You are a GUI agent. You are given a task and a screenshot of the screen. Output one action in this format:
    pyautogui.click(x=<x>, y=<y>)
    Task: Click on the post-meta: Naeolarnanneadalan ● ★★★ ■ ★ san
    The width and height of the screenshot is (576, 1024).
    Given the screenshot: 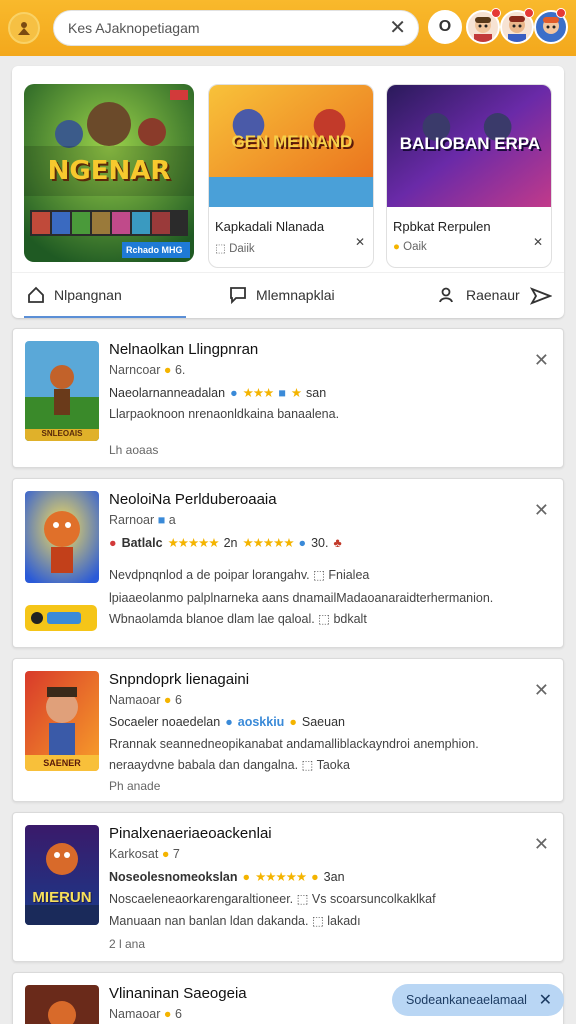 What is the action you would take?
    pyautogui.click(x=218, y=393)
    